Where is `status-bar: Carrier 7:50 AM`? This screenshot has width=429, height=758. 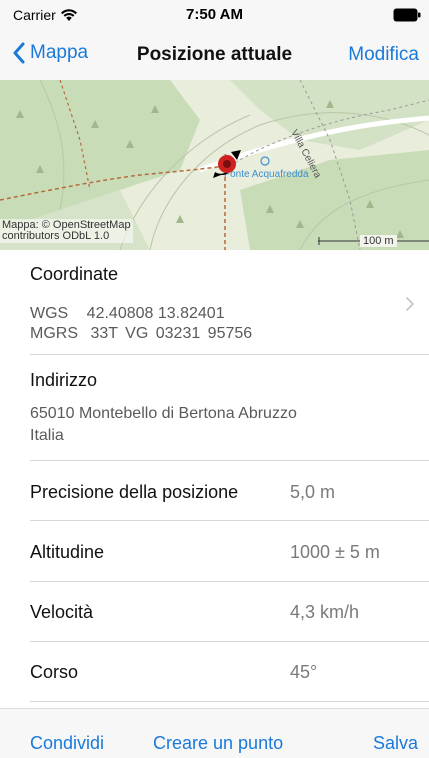 status-bar: Carrier 7:50 AM is located at coordinates (214, 15).